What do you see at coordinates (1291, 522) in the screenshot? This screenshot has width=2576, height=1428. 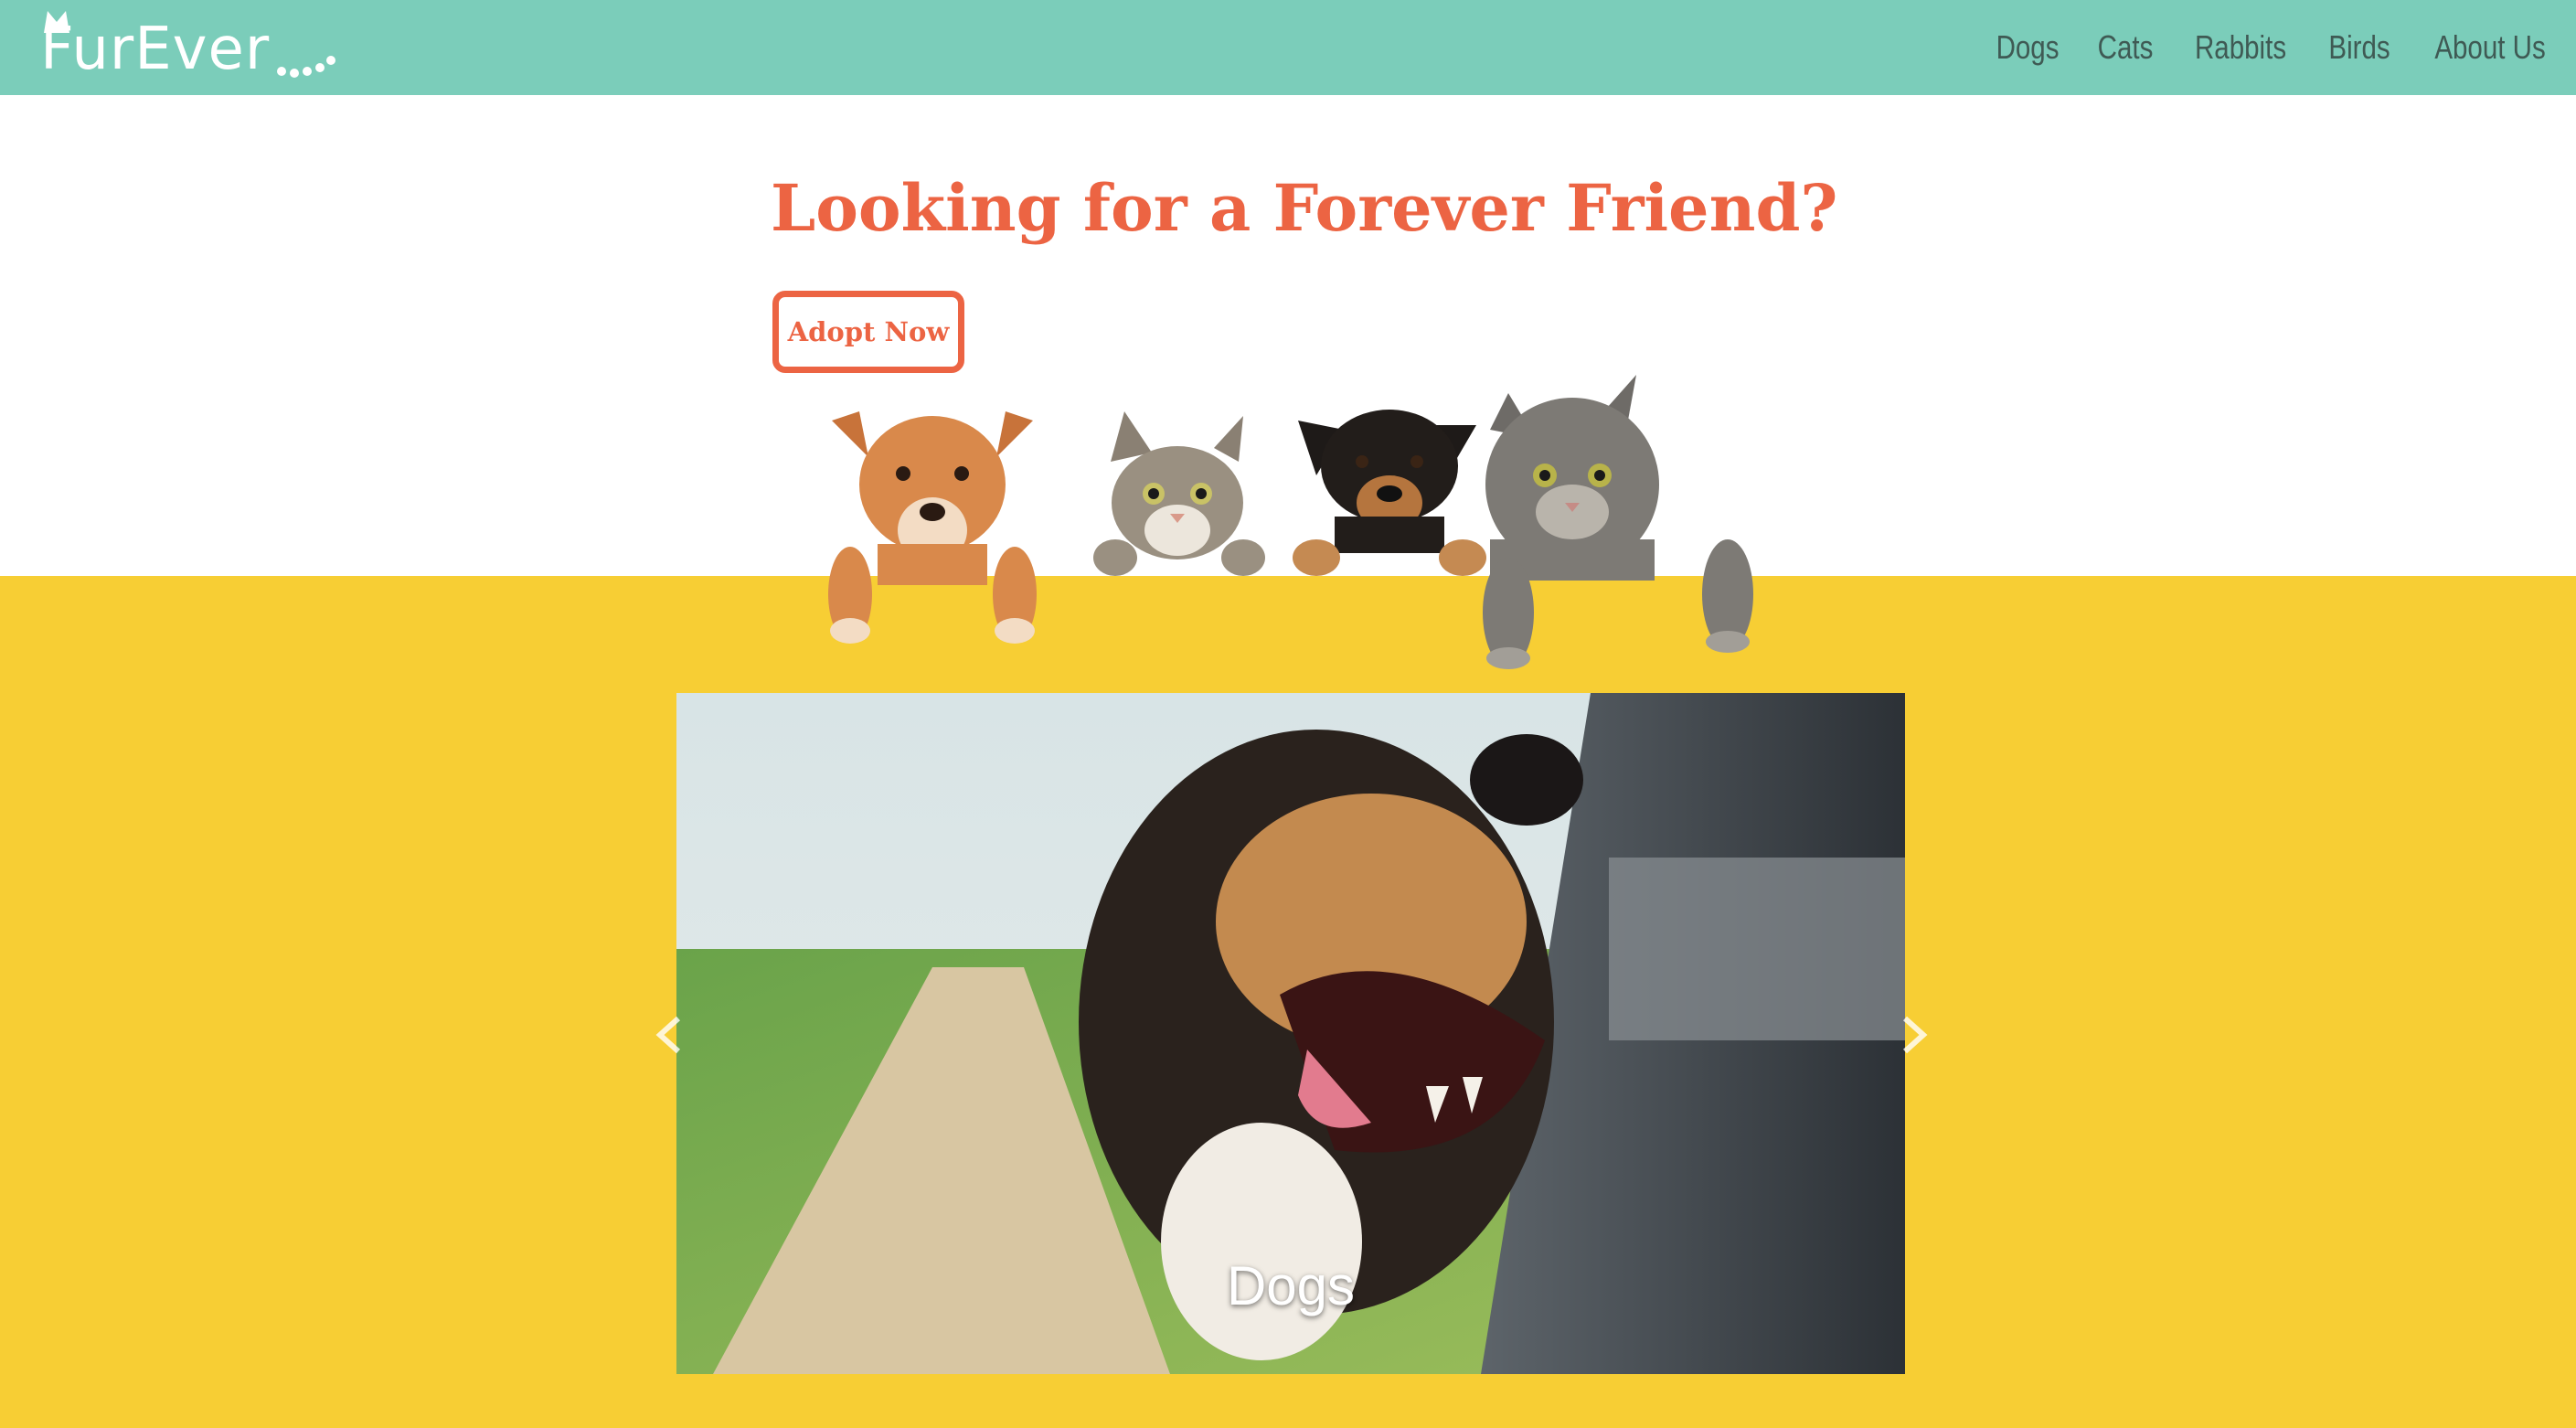 I see `pets-peeking-image` at bounding box center [1291, 522].